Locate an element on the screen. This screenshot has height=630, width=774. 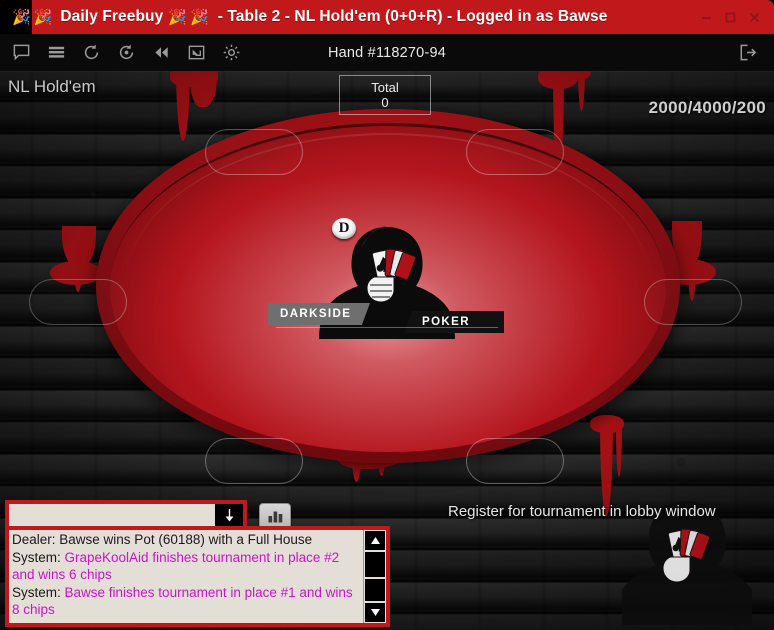
settings-icon is located at coordinates (231, 53).